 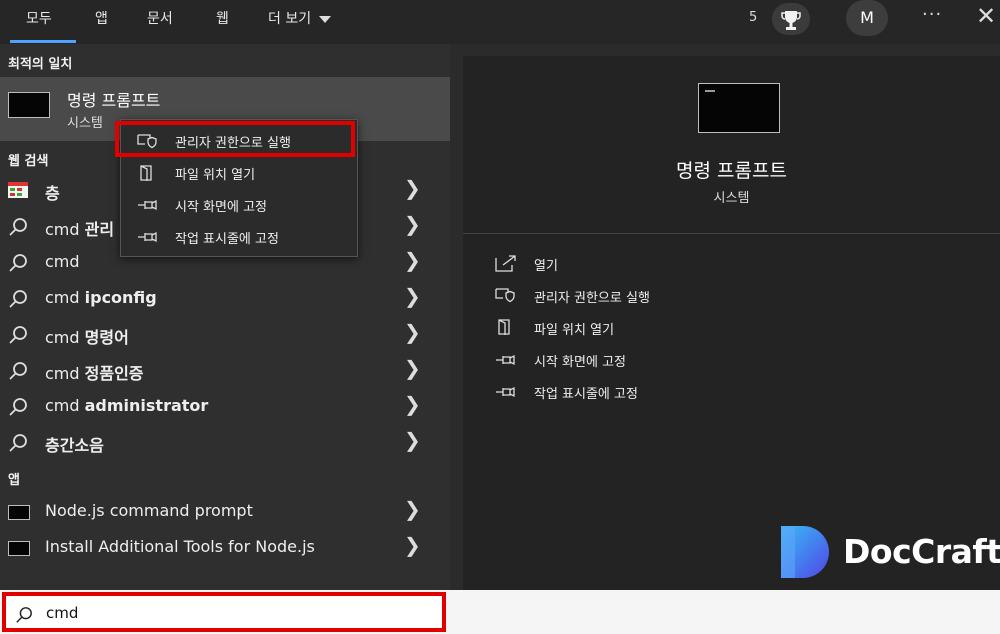 I want to click on web-result-label: cmd ipconfig, so click(x=101, y=297).